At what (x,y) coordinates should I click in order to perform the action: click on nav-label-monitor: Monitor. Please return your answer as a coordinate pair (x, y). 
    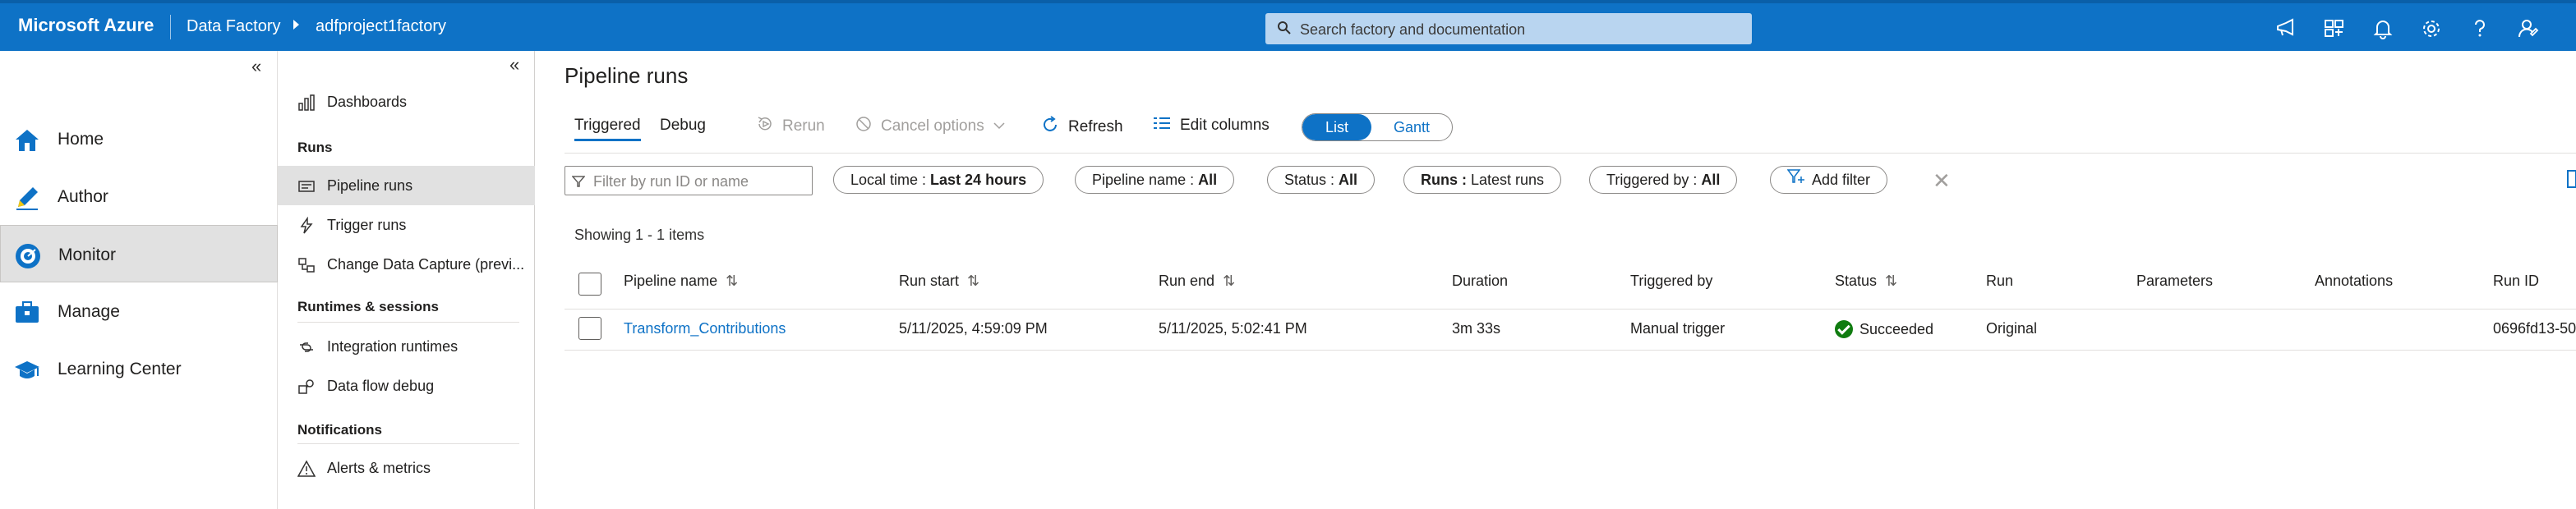
    Looking at the image, I should click on (87, 254).